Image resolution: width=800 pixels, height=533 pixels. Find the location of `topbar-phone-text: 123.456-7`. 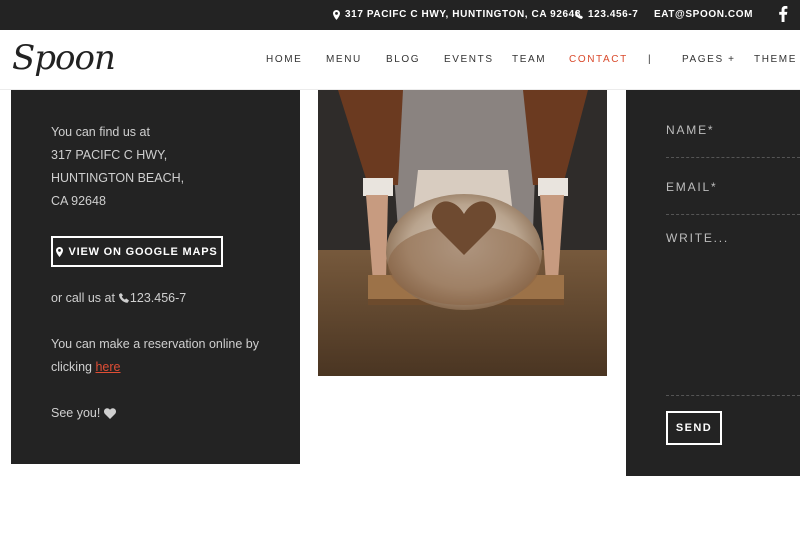

topbar-phone-text: 123.456-7 is located at coordinates (613, 14).